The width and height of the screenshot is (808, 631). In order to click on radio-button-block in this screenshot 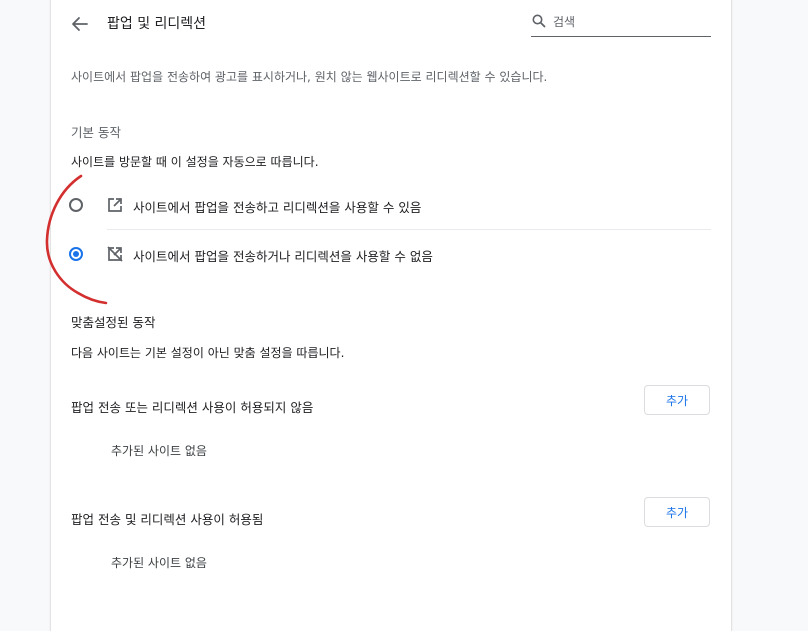, I will do `click(76, 254)`.